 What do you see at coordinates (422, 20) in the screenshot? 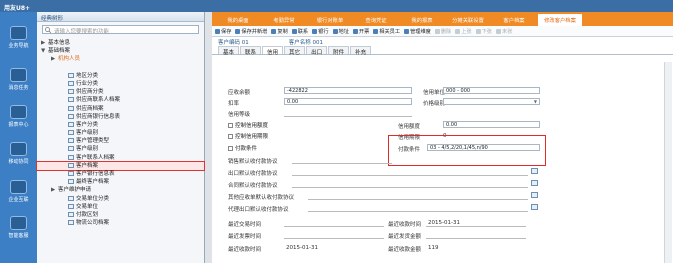
I see `tab: 我的报表` at bounding box center [422, 20].